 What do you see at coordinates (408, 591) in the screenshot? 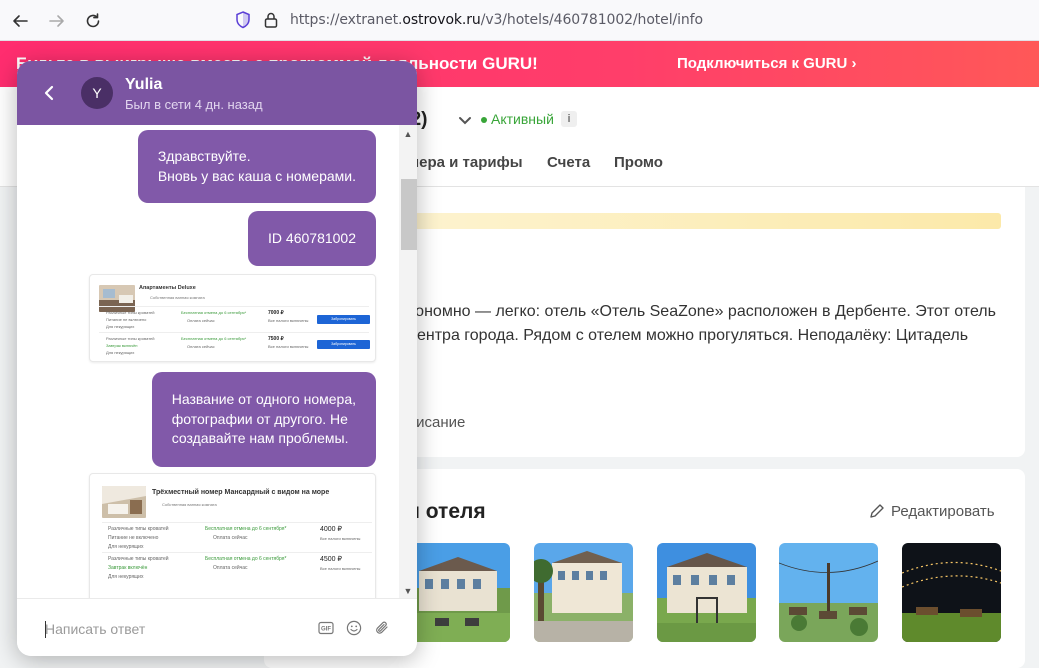
I see `scroll-down-icon: ▼` at bounding box center [408, 591].